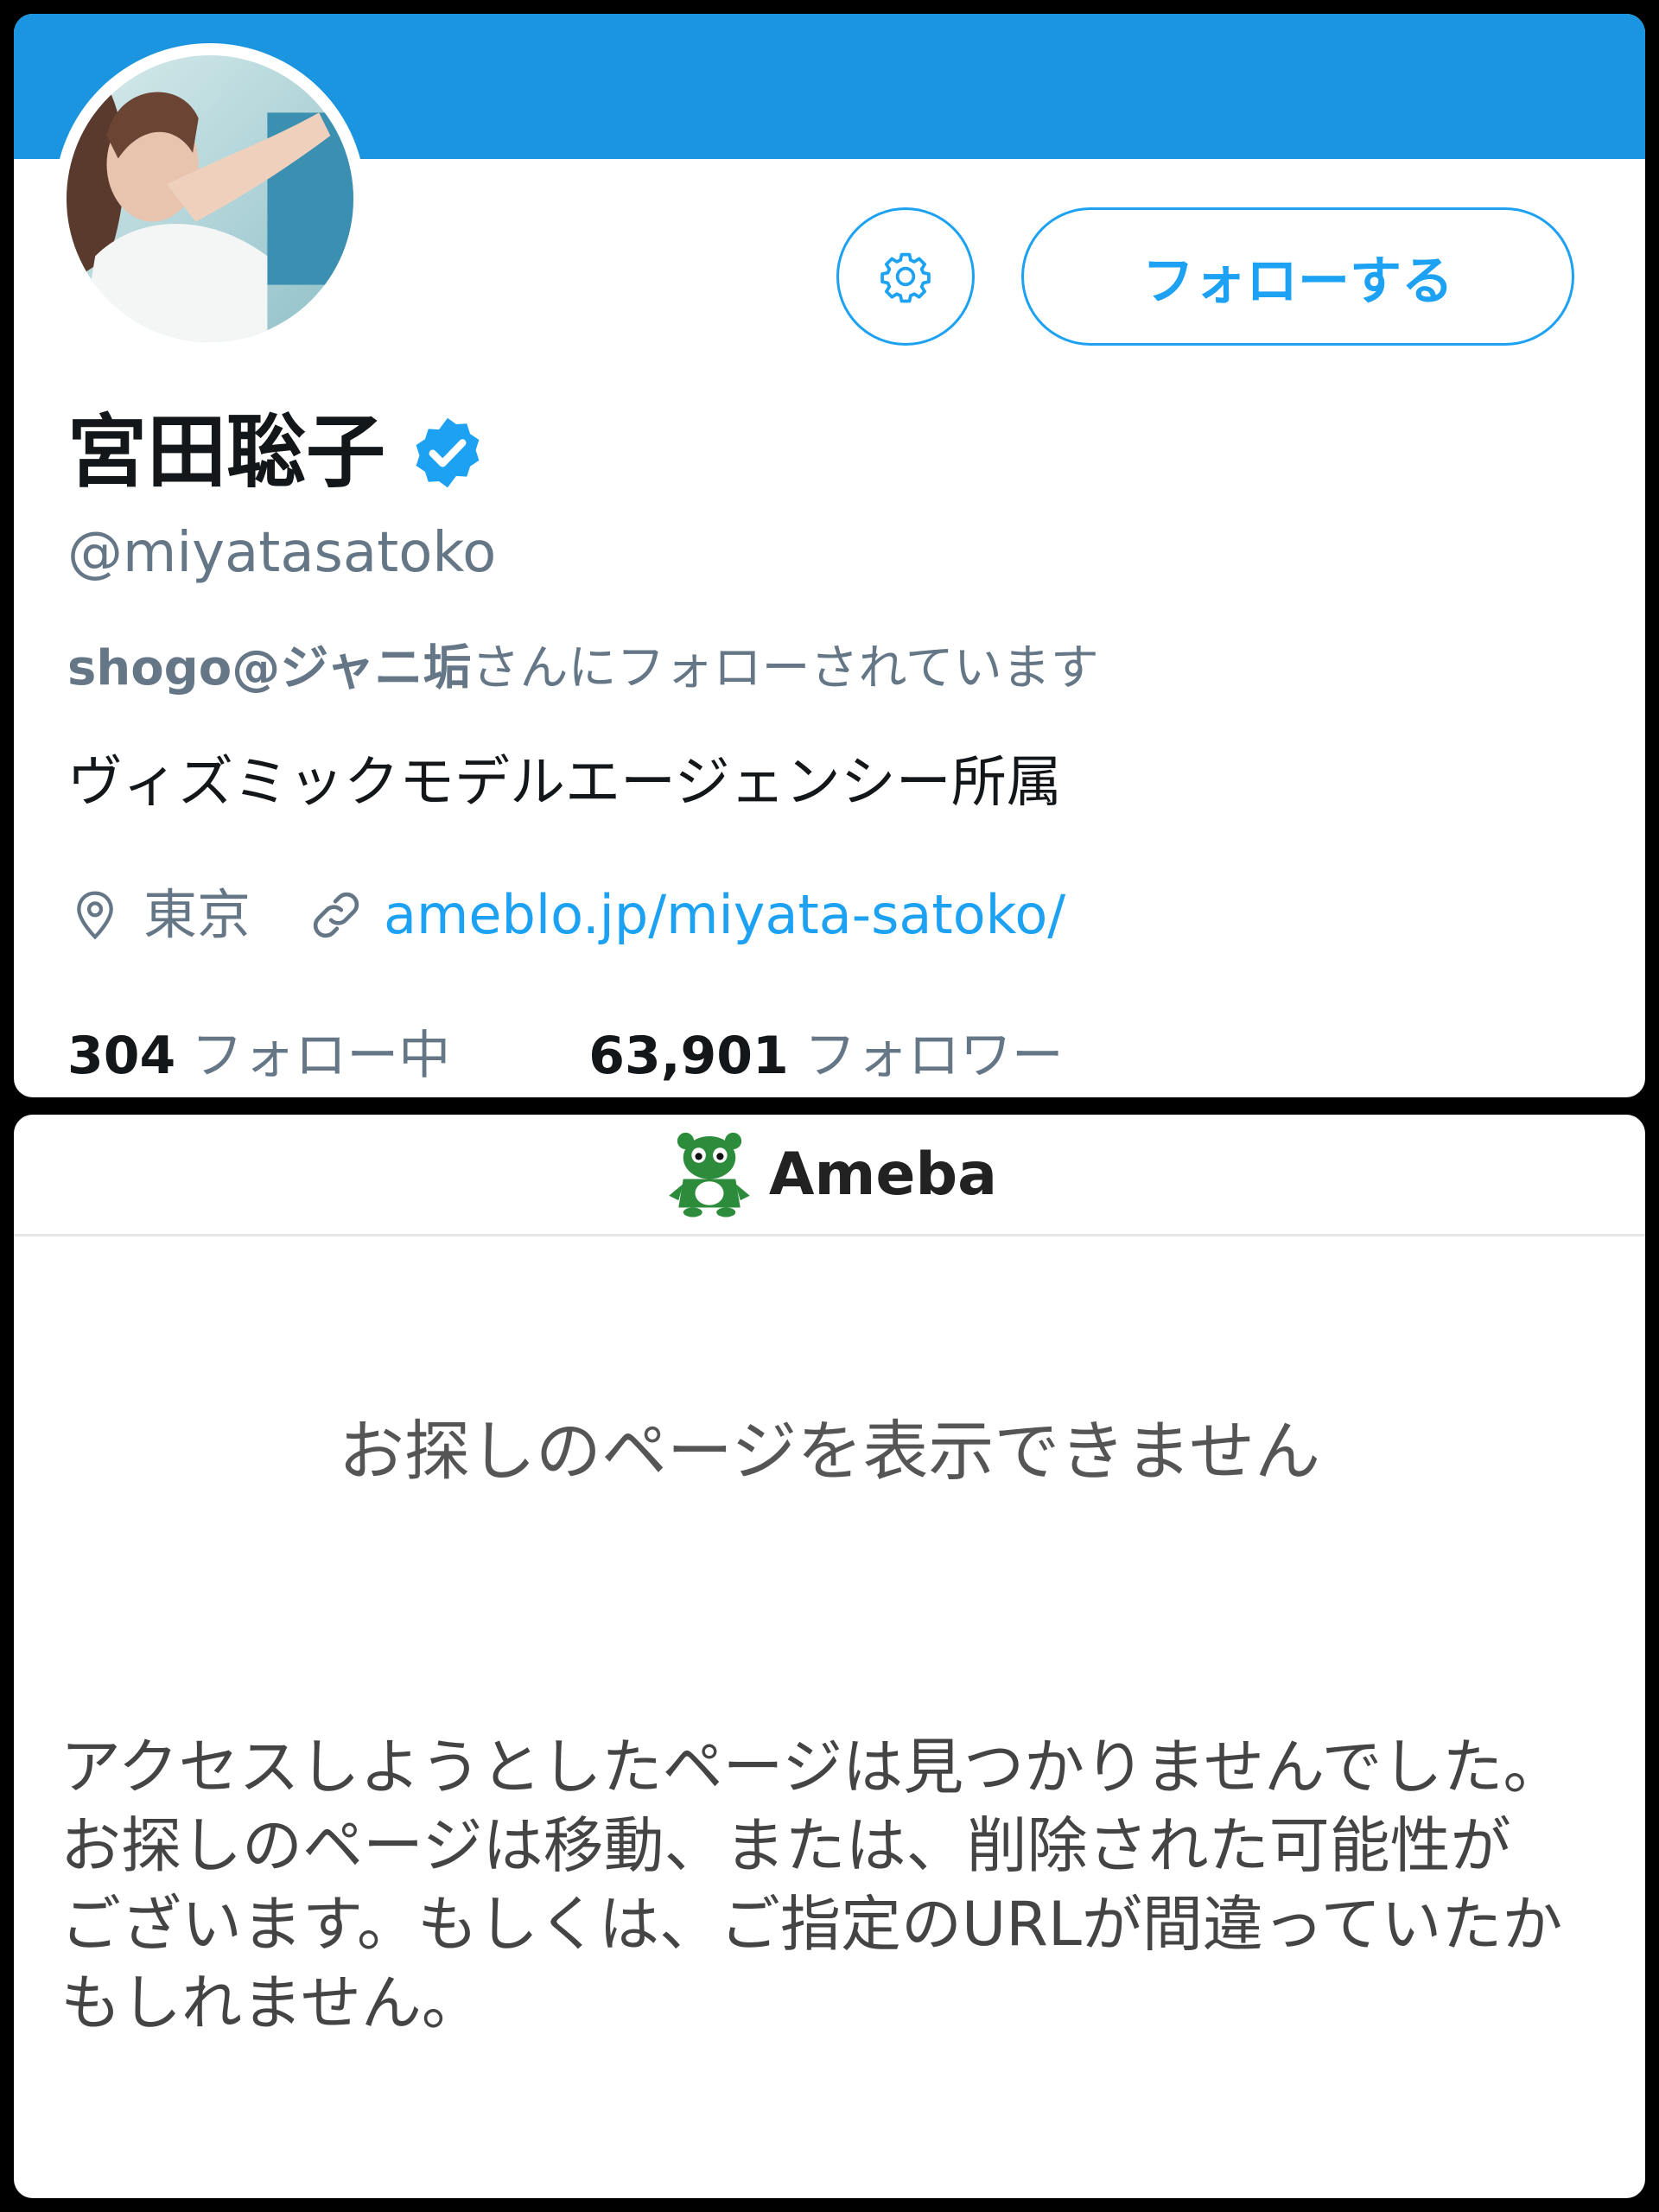 This screenshot has width=1659, height=2212. Describe the element at coordinates (95, 915) in the screenshot. I see `location-pin-icon` at that location.